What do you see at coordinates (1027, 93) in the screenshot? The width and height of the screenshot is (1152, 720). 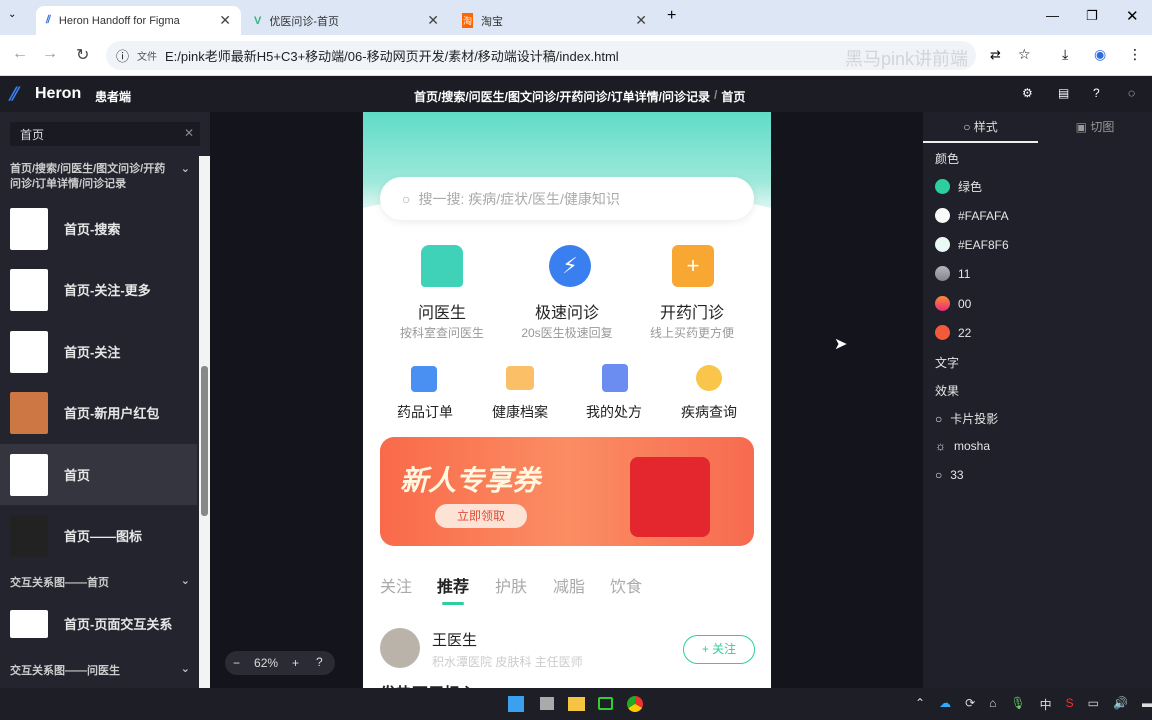 I see `settings-icon: ⚙` at bounding box center [1027, 93].